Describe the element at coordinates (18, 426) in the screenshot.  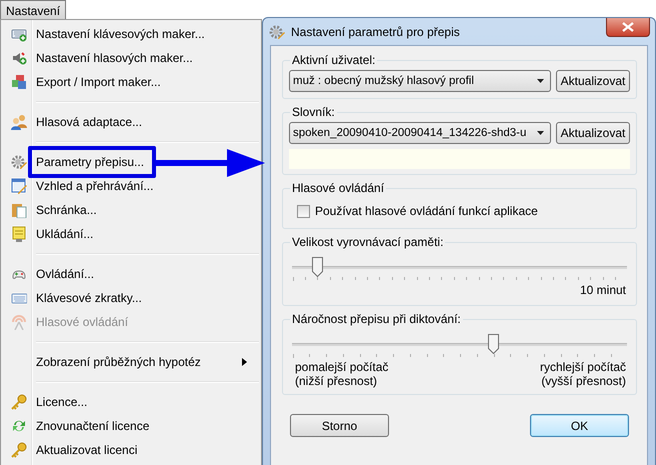
I see `refresh-icon` at that location.